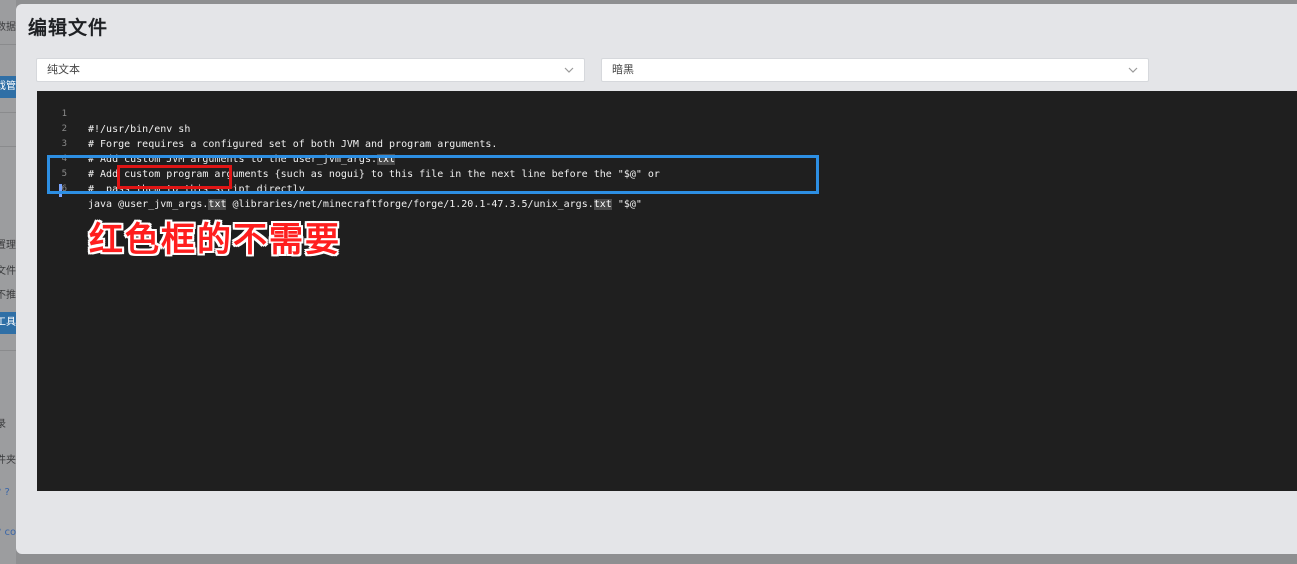 The image size is (1297, 564). Describe the element at coordinates (148, 204) in the screenshot. I see `code-segment: java @user_jvm_args.` at that location.